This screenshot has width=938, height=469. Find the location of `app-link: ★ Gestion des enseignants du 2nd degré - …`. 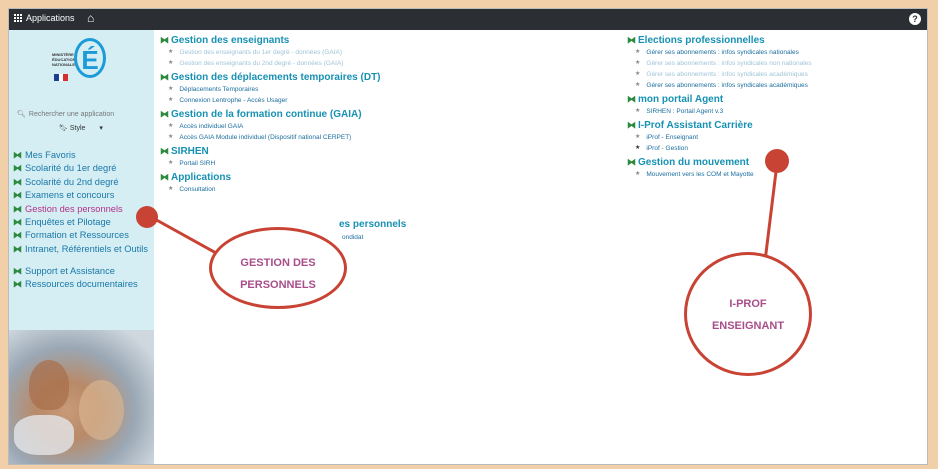

app-link: ★ Gestion des enseignants du 2nd degré - … is located at coordinates (300, 63).